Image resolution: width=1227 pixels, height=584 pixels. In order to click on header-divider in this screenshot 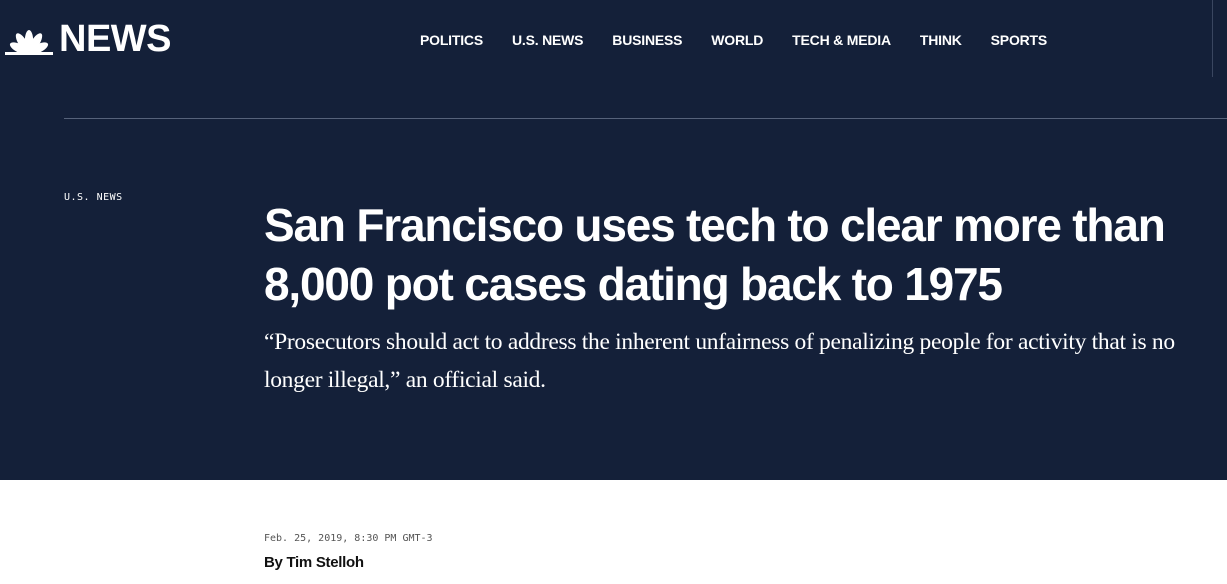, I will do `click(1212, 38)`.